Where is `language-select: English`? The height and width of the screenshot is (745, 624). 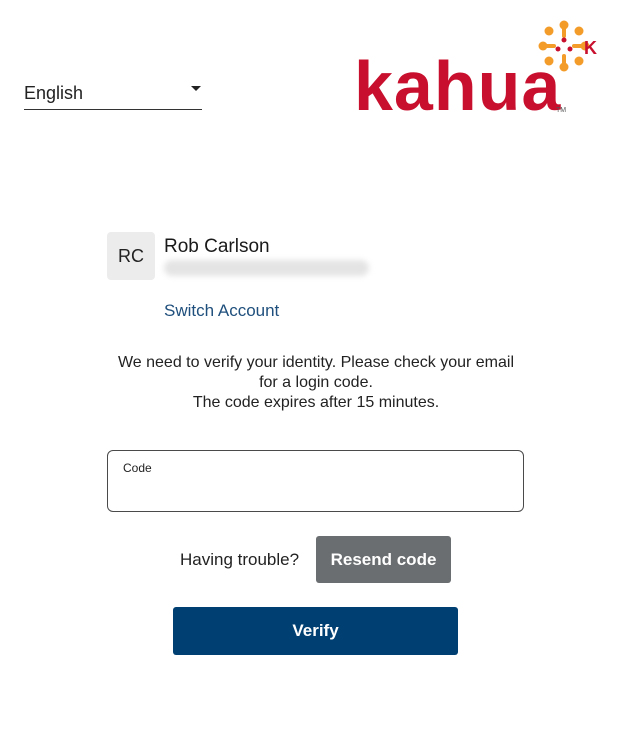 language-select: English is located at coordinates (113, 94).